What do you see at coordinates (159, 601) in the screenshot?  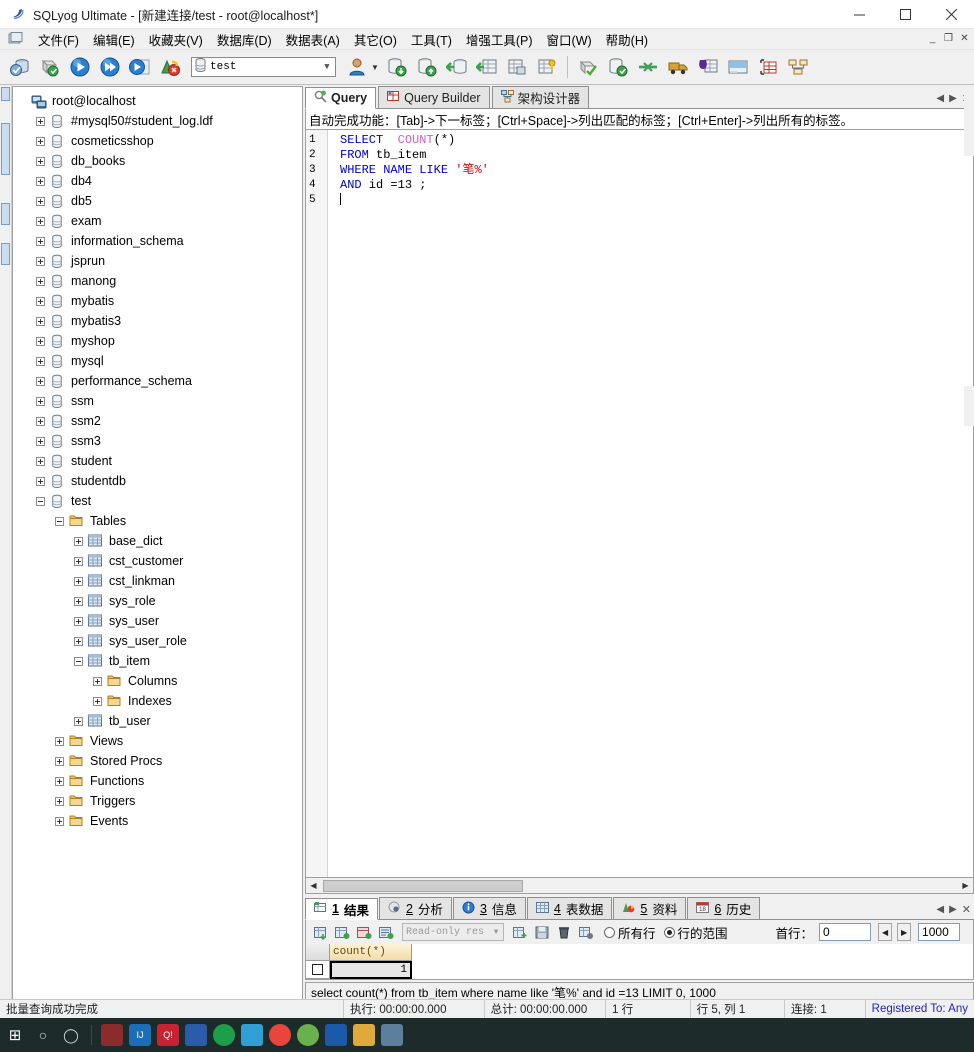 I see `tree-item-sys-role: sys_role` at bounding box center [159, 601].